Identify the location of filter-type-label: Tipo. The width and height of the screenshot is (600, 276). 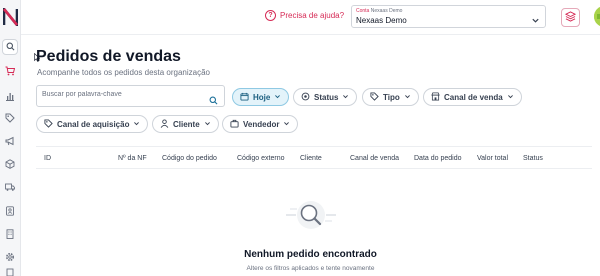
(391, 97).